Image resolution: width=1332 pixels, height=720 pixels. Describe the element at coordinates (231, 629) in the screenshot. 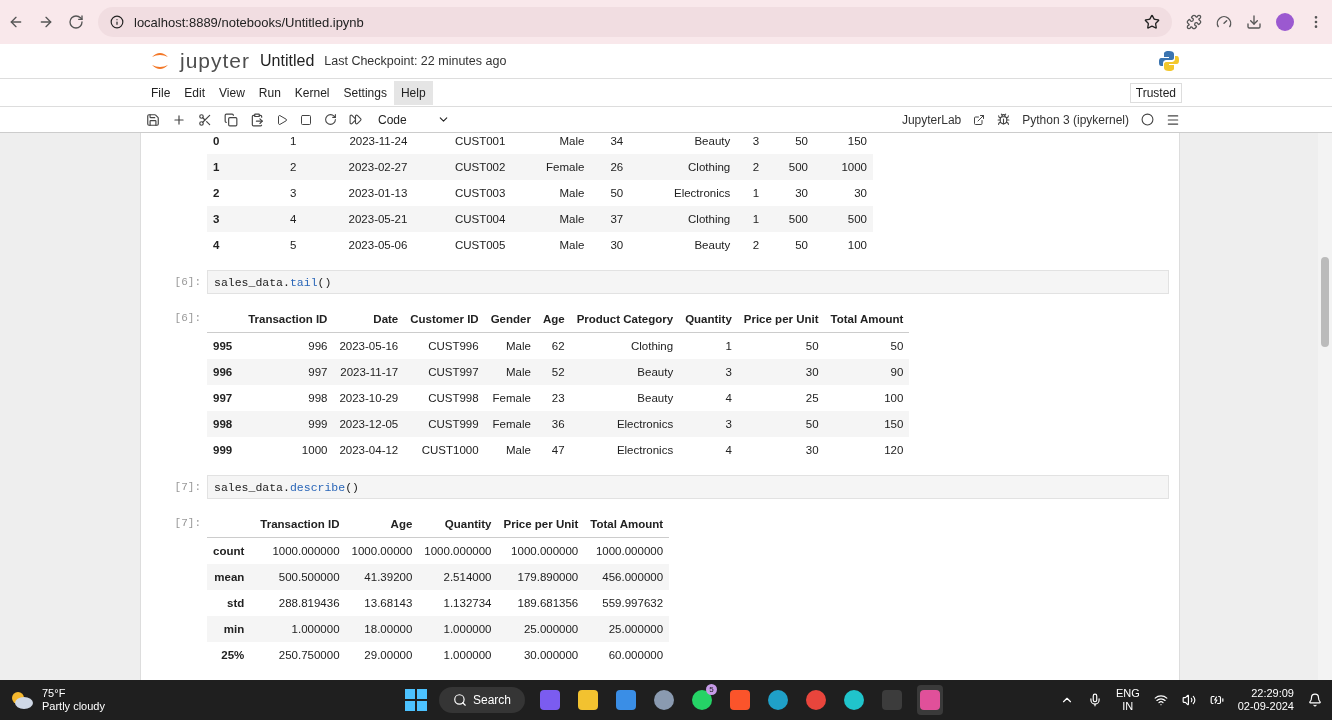

I see `row-index: min` at that location.